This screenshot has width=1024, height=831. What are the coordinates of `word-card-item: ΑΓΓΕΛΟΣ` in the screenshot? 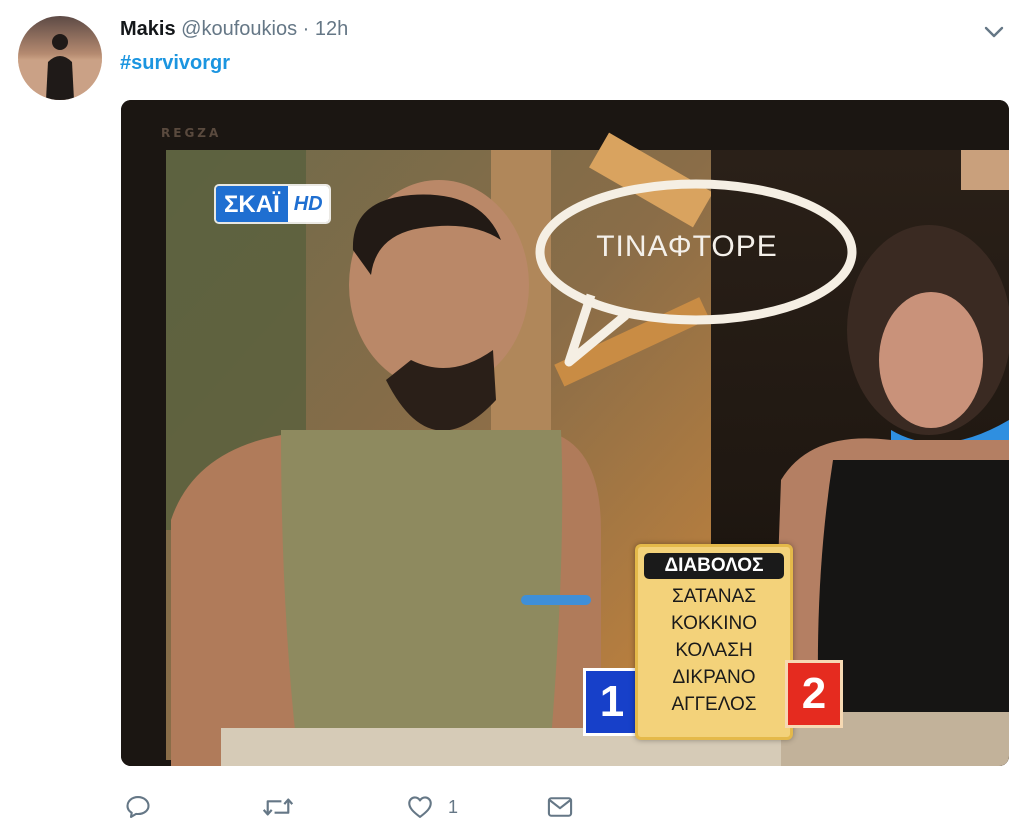 It's located at (714, 704).